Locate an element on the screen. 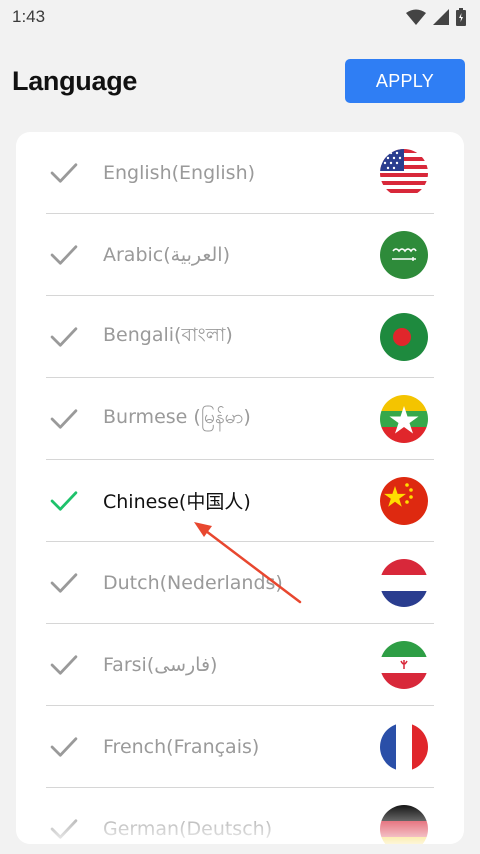  saudi-flag-icon is located at coordinates (404, 254).